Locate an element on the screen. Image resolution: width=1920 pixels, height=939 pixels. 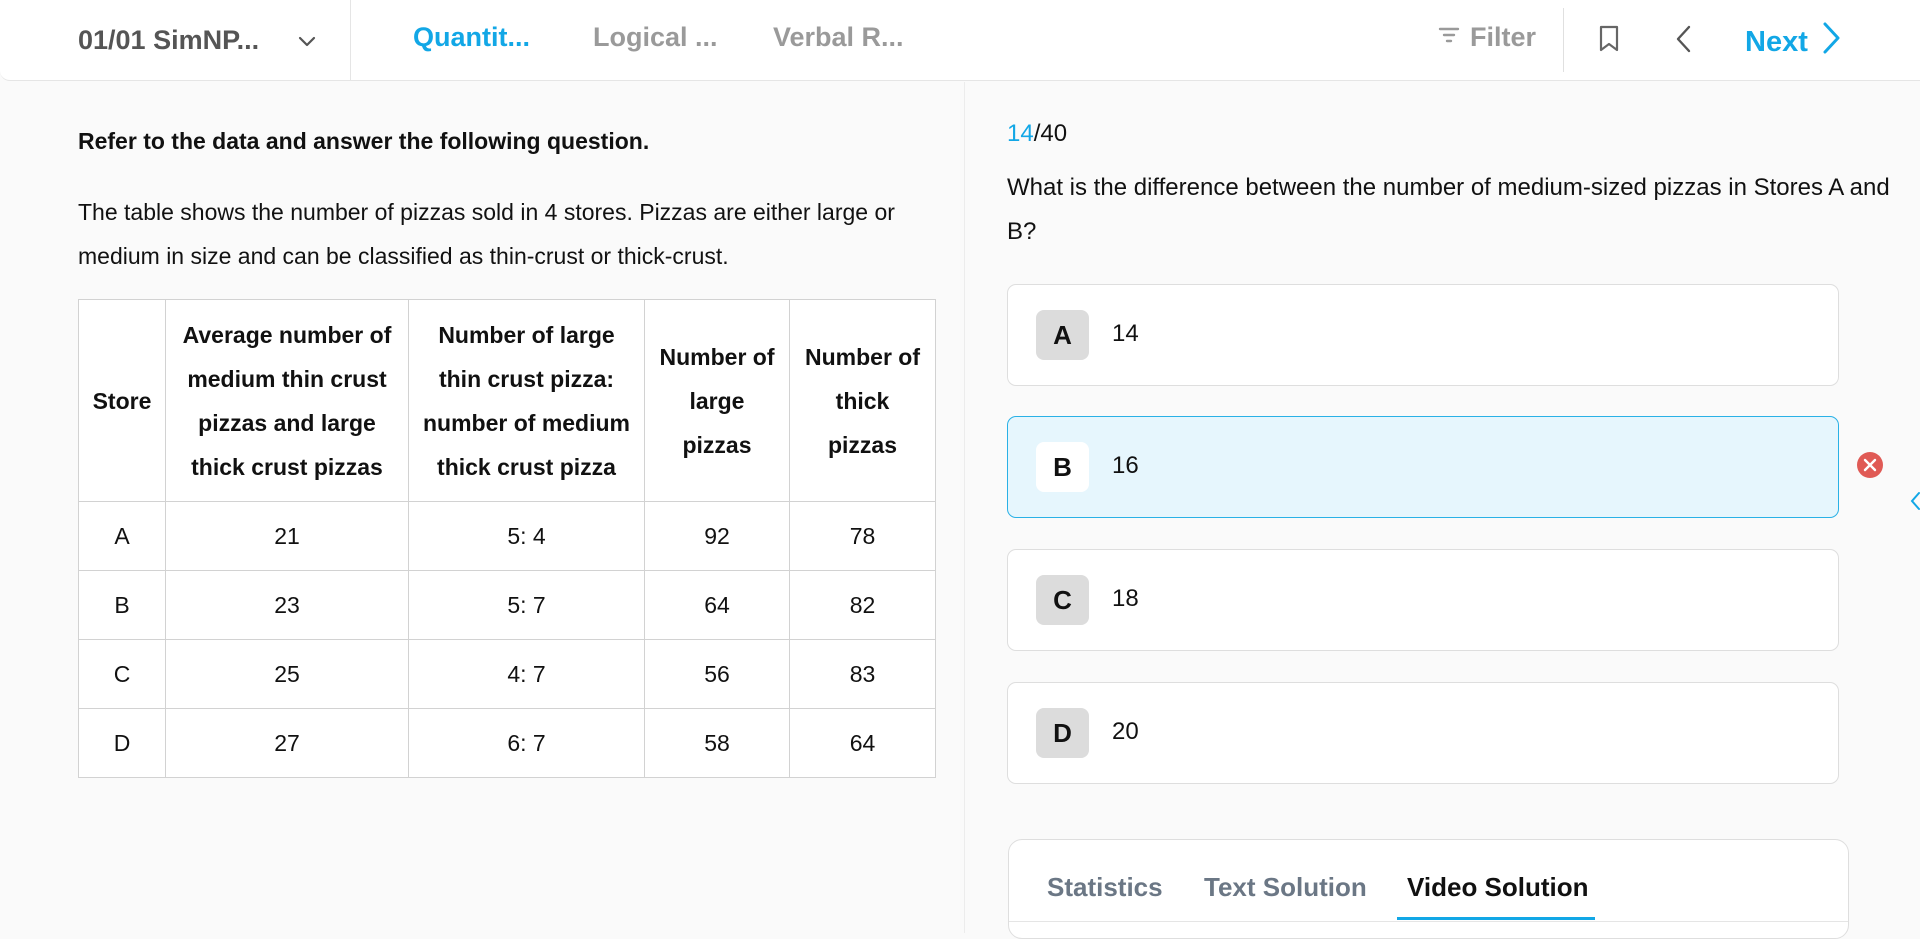
chevron-right-icon is located at coordinates (1825, 42).